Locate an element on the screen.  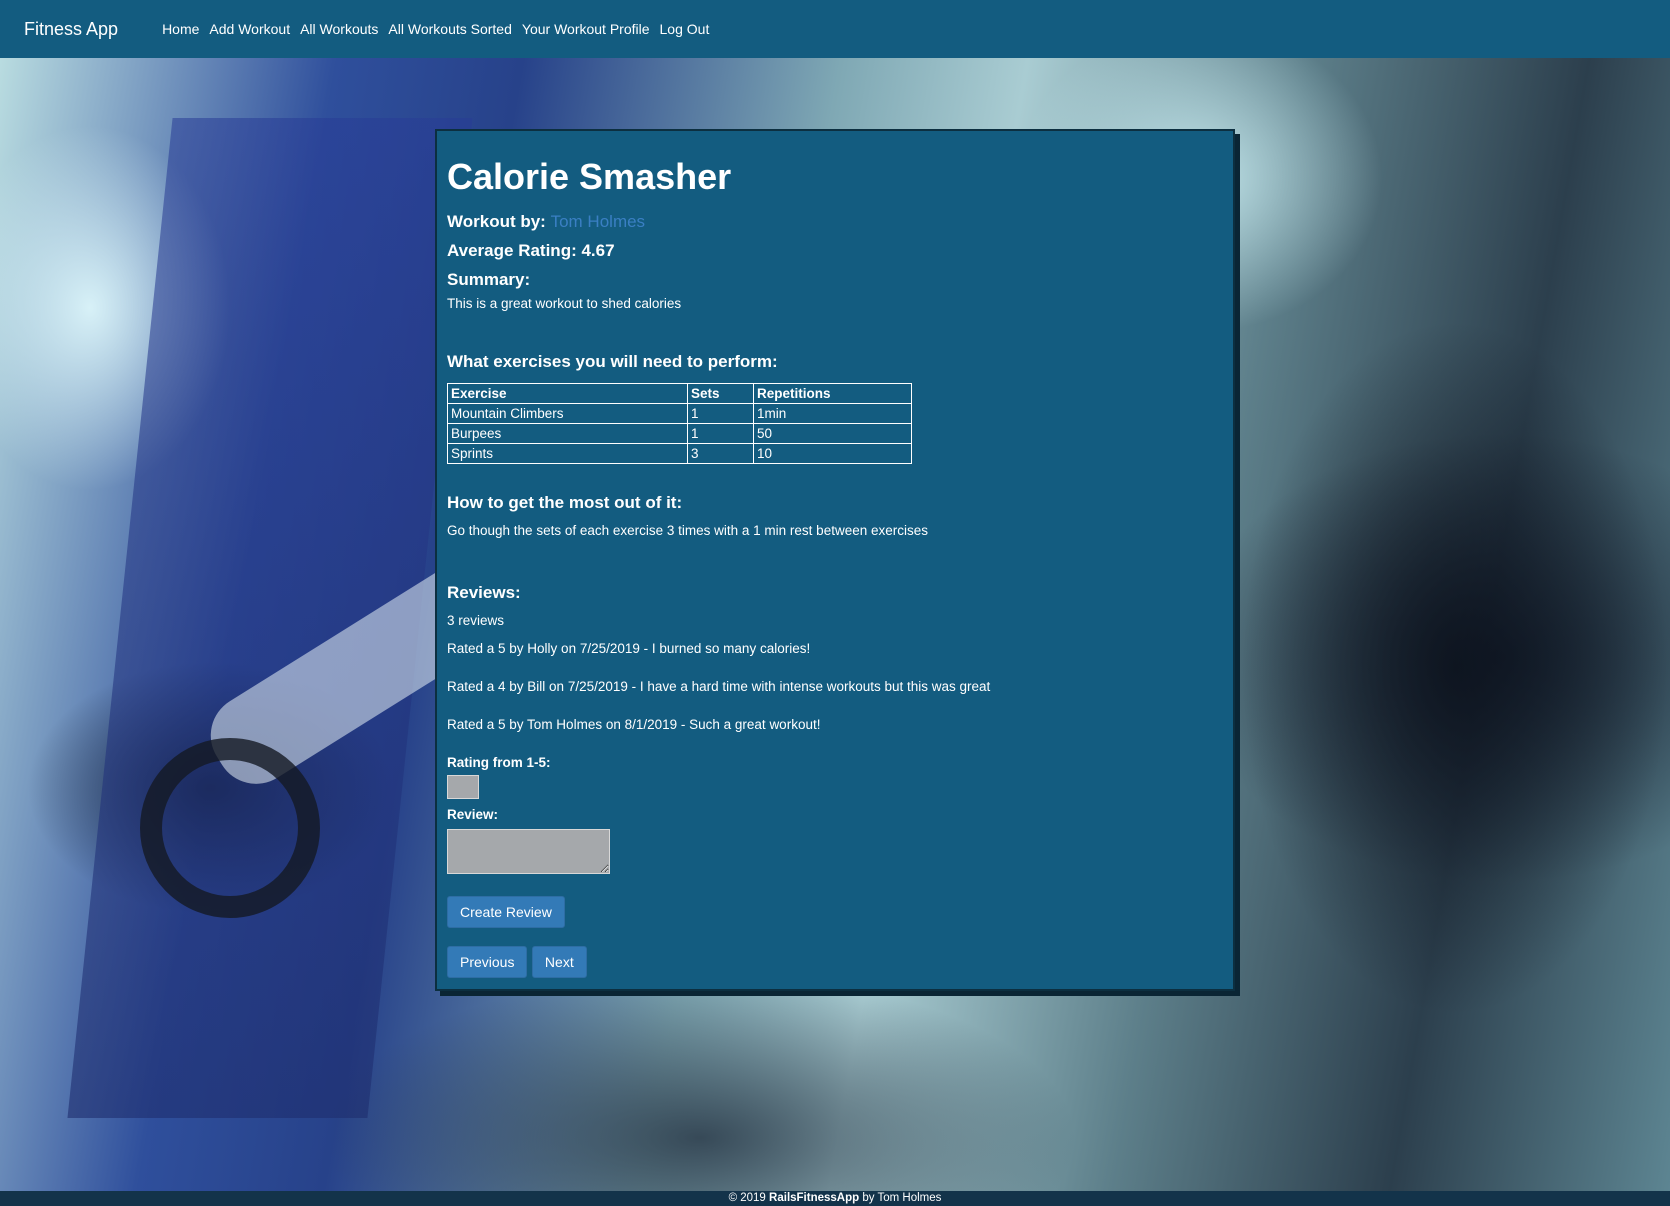
workout-title: Calorie Smasher is located at coordinates (589, 176).